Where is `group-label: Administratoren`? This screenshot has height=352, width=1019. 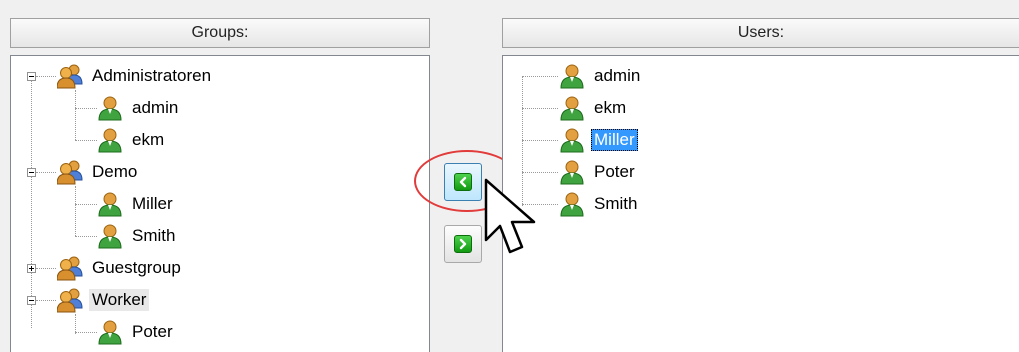
group-label: Administratoren is located at coordinates (152, 75).